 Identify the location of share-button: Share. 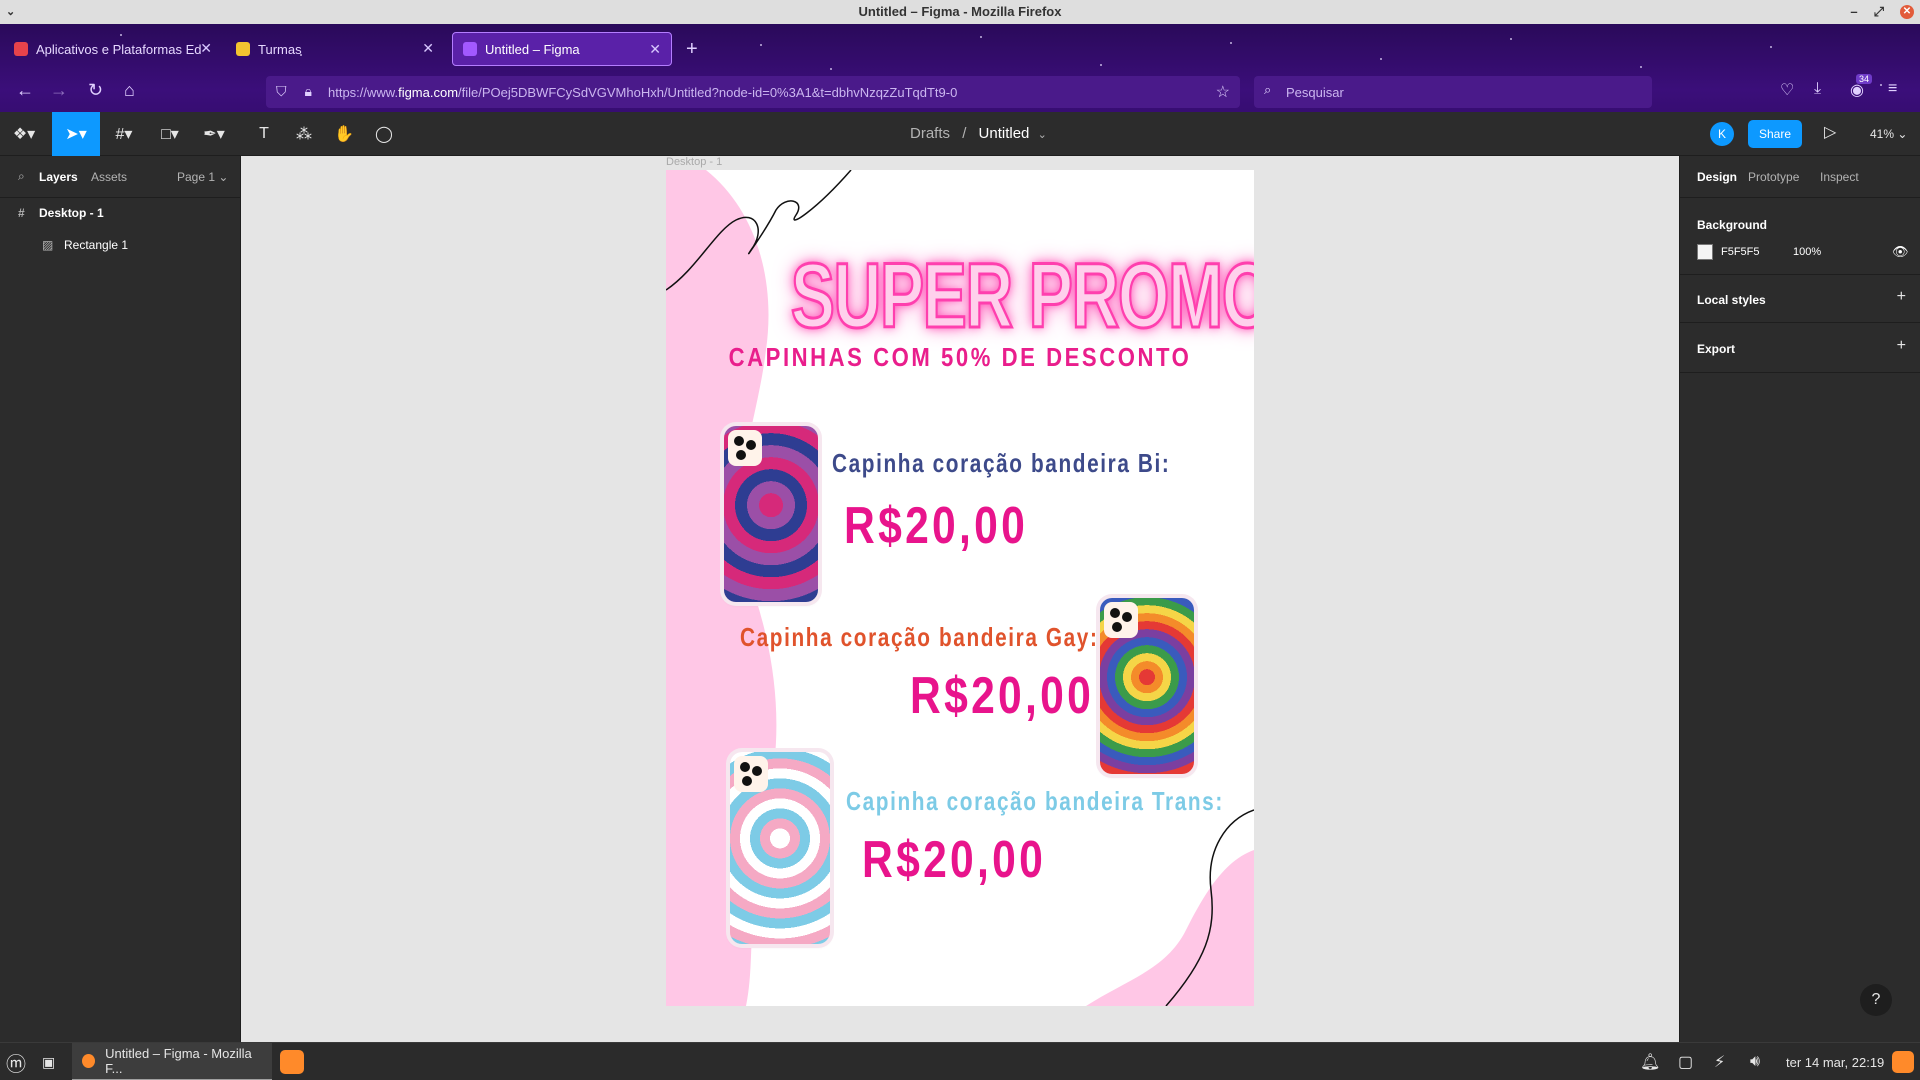
(1775, 134).